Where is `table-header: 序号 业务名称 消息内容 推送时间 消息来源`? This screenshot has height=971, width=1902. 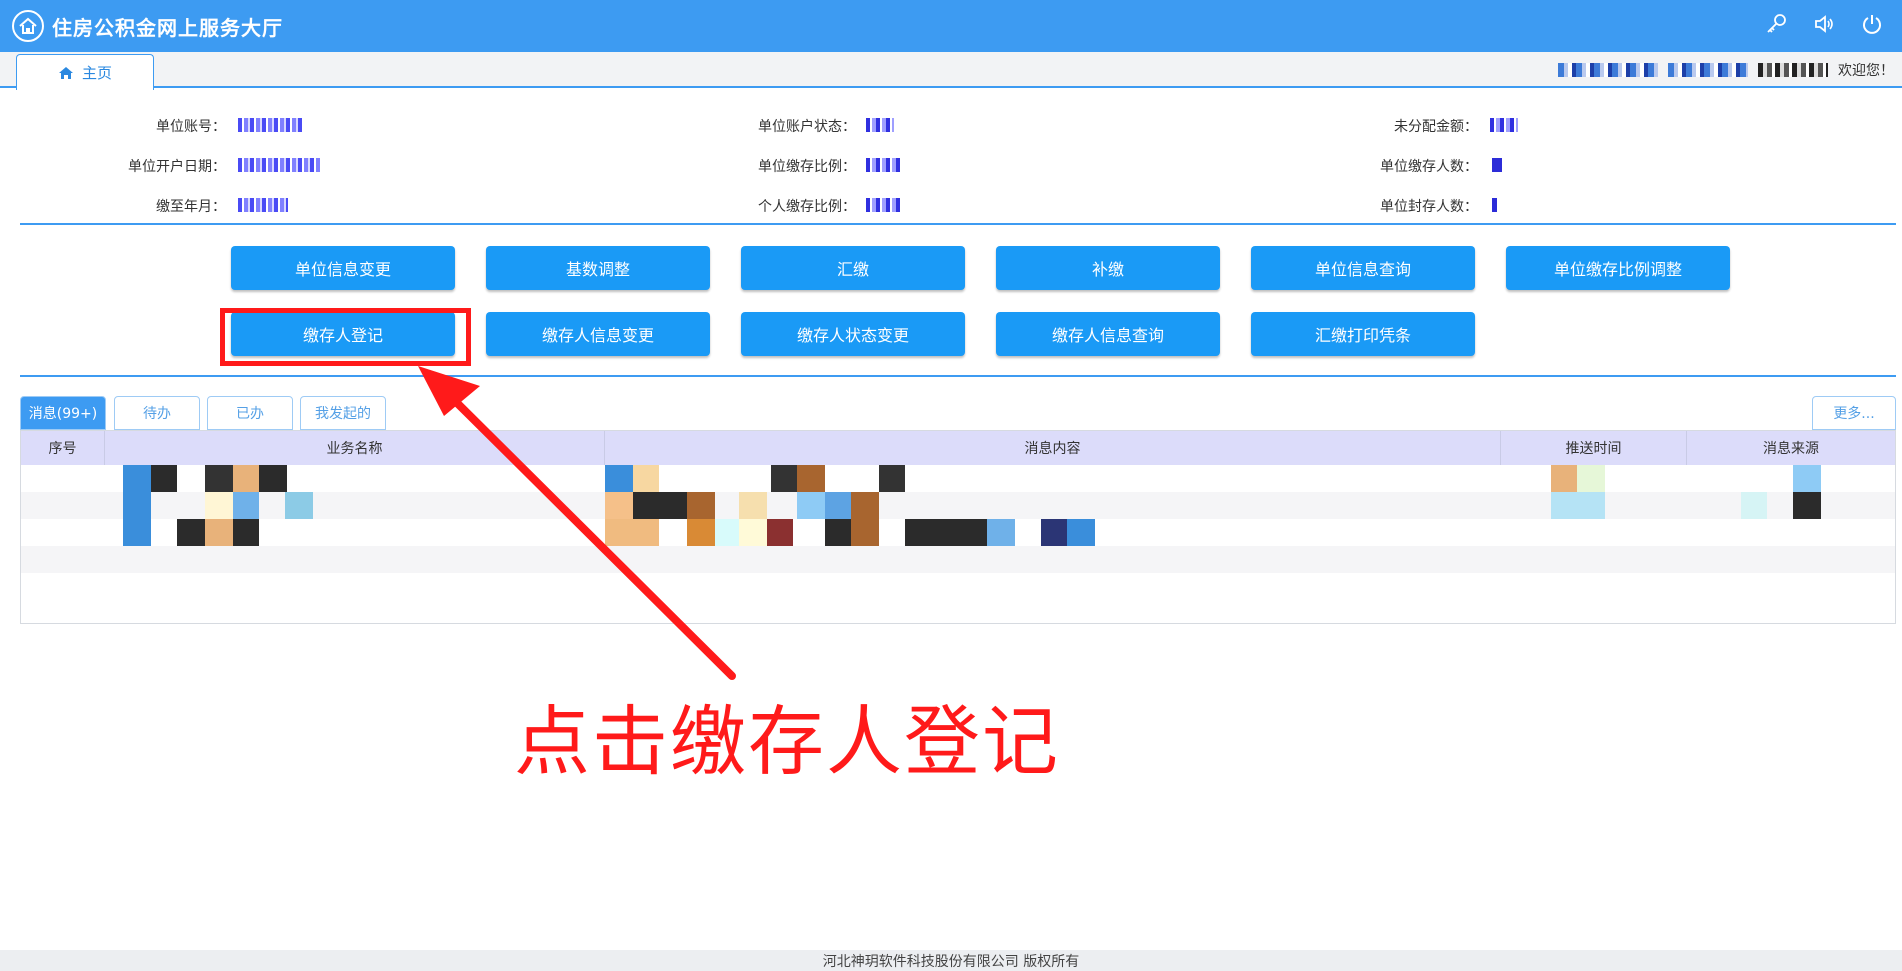 table-header: 序号 业务名称 消息内容 推送时间 消息来源 is located at coordinates (958, 448).